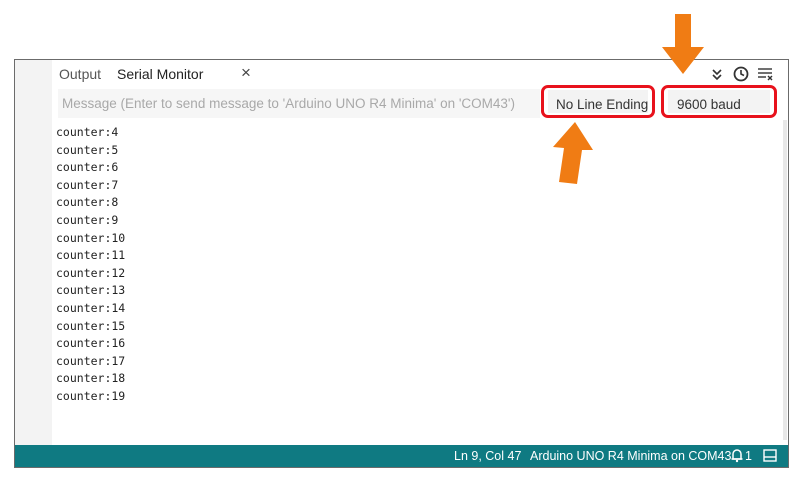 The image size is (805, 487). Describe the element at coordinates (748, 456) in the screenshot. I see `notification-count: 1` at that location.